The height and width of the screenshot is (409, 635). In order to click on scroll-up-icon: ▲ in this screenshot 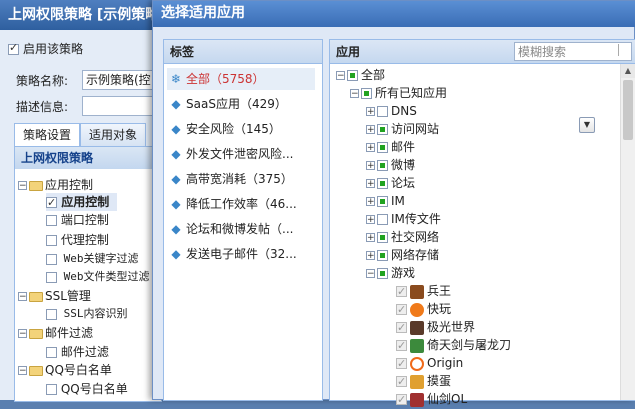, I will do `click(628, 71)`.